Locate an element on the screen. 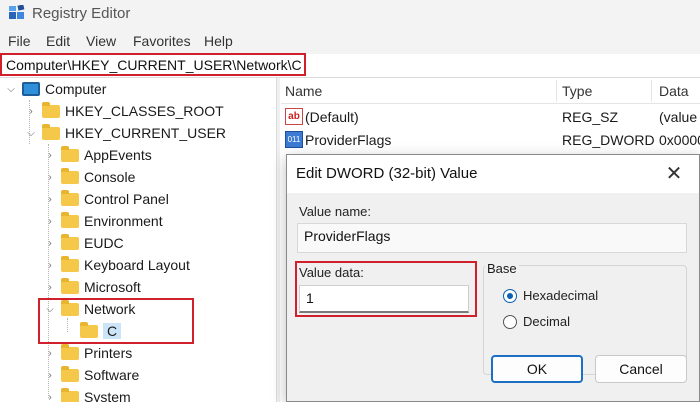 Image resolution: width=700 pixels, height=402 pixels. tree-item-microsoft: › Microsoft is located at coordinates (92, 287).